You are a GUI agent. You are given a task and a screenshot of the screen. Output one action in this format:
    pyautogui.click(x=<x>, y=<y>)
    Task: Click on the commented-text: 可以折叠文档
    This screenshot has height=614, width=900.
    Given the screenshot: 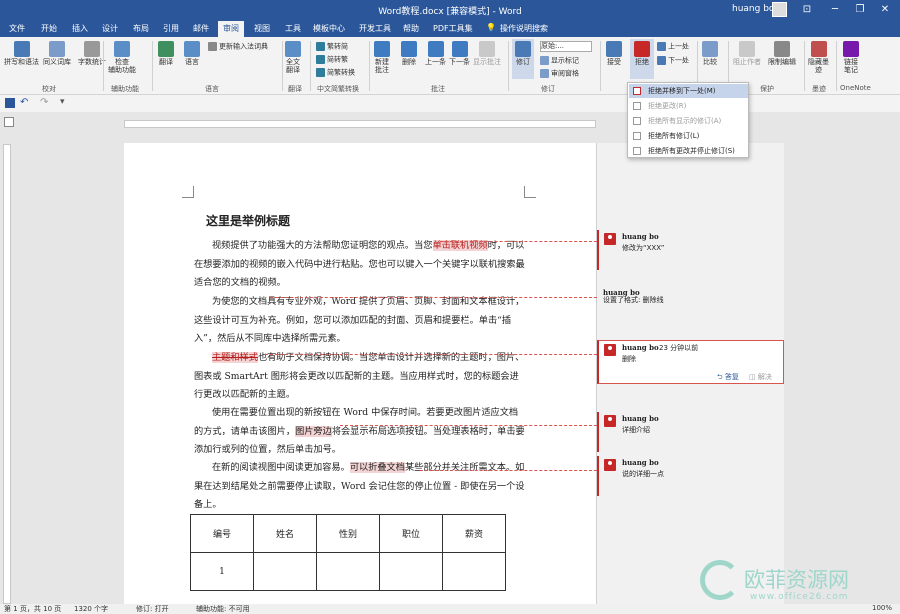 What is the action you would take?
    pyautogui.click(x=377, y=467)
    